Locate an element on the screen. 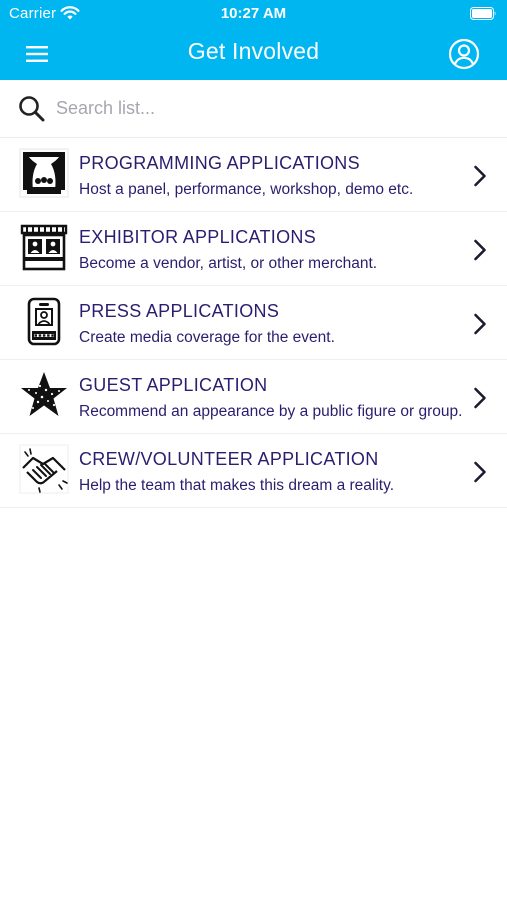 Image resolution: width=507 pixels, height=900 pixels. item-title: GUEST APPLICATION is located at coordinates (173, 385).